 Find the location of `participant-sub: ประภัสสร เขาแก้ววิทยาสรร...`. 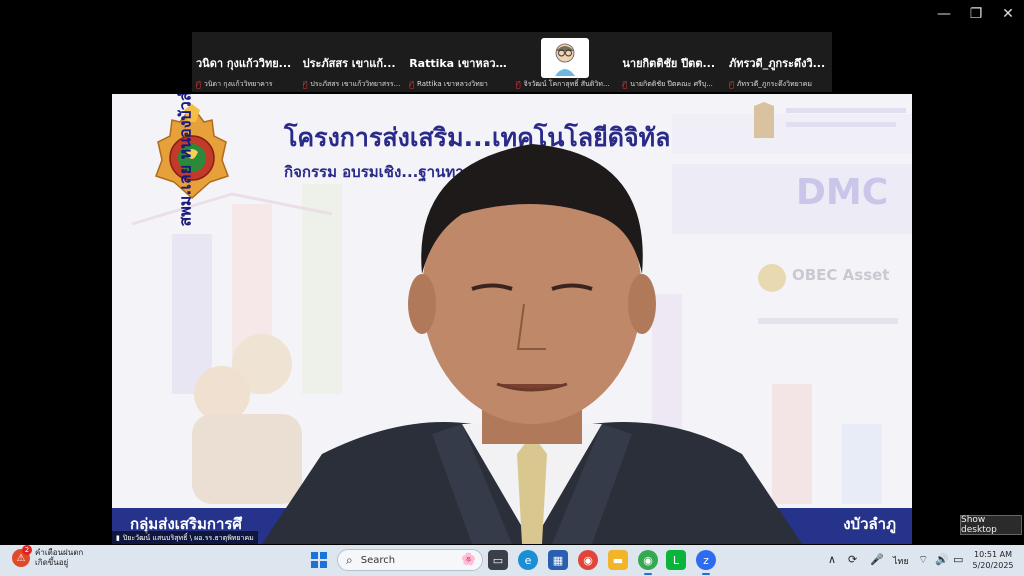

participant-sub: ประภัสสร เขาแก้ววิทยาสรร... is located at coordinates (355, 83).